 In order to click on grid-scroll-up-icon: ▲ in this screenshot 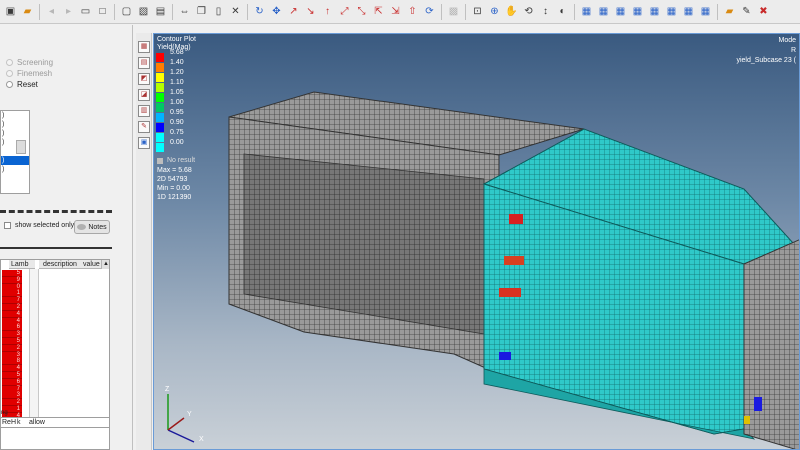, I will do `click(105, 264)`.